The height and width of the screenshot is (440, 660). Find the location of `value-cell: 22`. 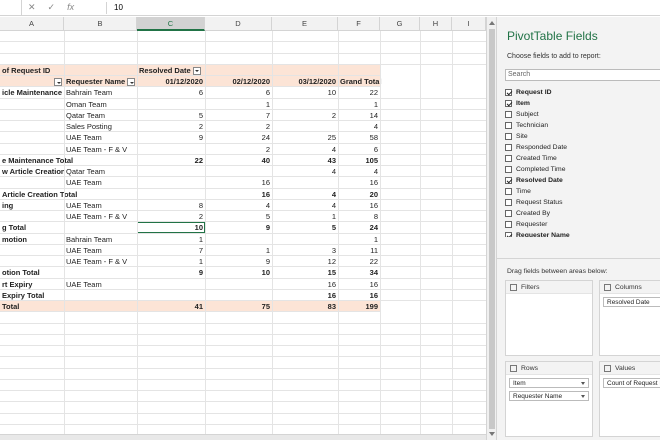

value-cell: 22 is located at coordinates (359, 261).